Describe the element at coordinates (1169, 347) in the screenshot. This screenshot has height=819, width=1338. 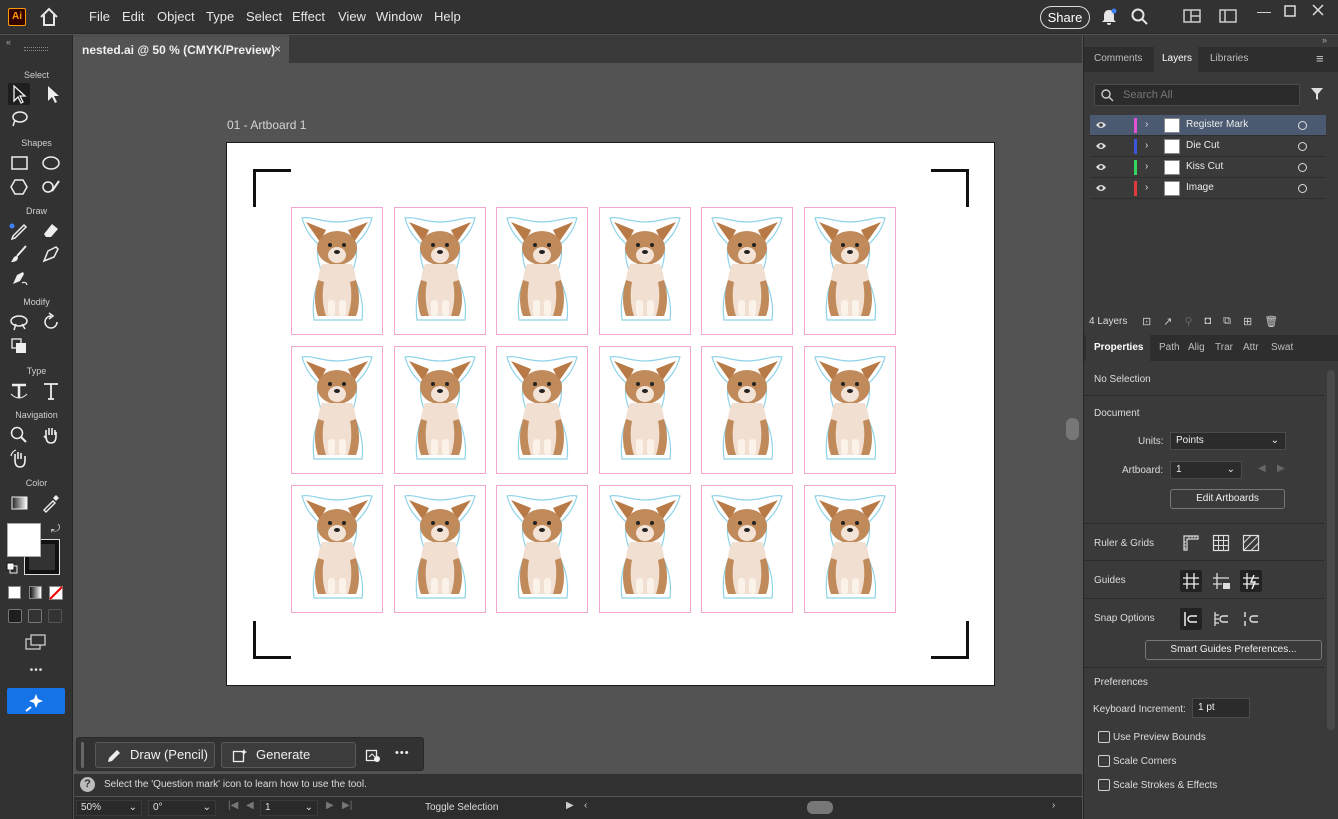
I see `tab-pathfinder: Path` at that location.